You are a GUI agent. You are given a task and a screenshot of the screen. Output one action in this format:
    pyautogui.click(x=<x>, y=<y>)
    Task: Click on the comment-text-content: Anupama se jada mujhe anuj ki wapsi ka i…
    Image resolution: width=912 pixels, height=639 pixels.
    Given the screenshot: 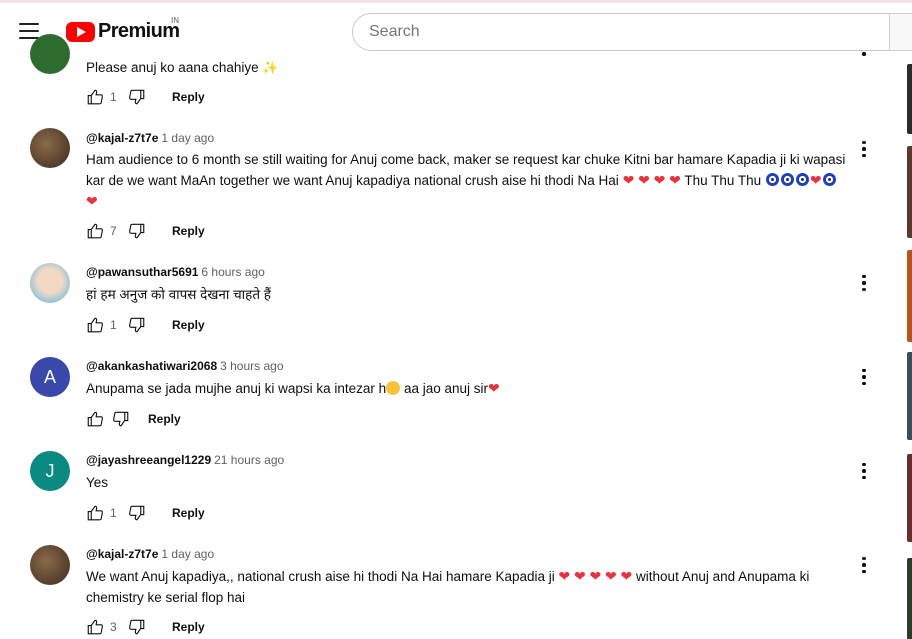 What is the action you would take?
    pyautogui.click(x=236, y=388)
    